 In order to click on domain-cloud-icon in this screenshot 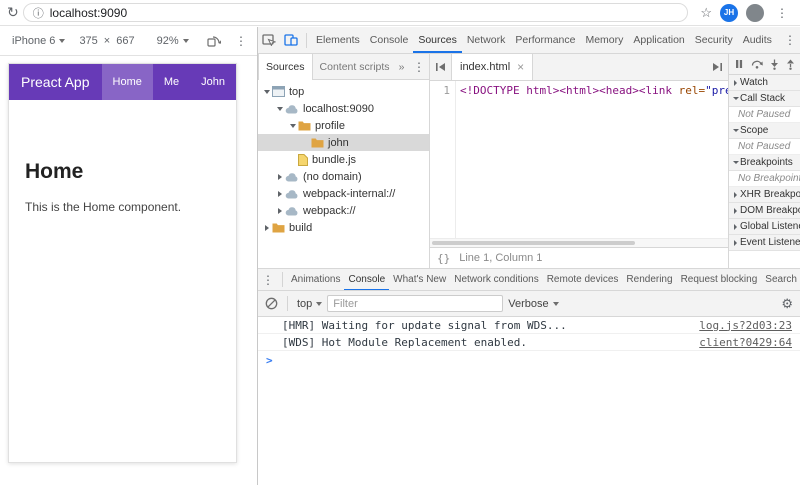, I will do `click(292, 177)`.